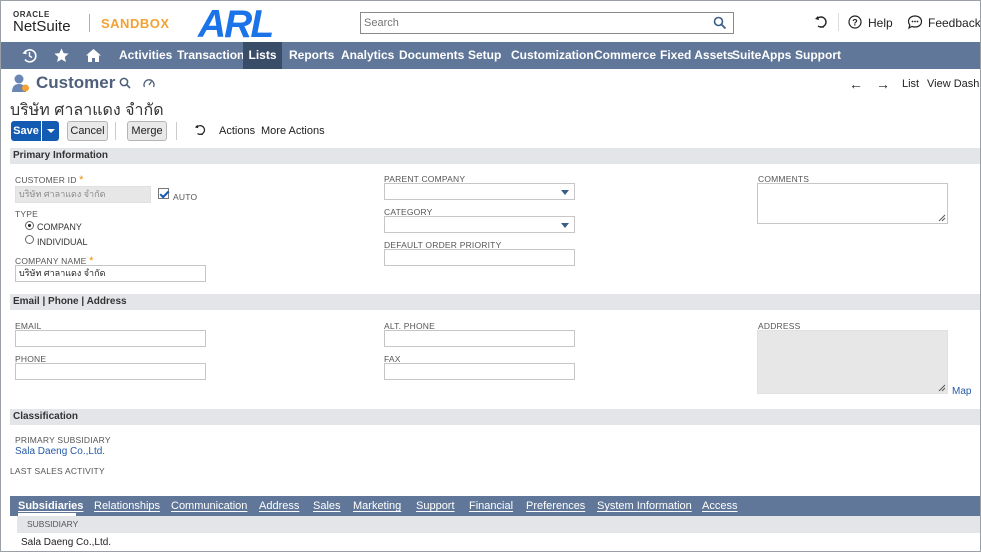 This screenshot has height=552, width=981. What do you see at coordinates (81, 180) in the screenshot?
I see `required-marker: *` at bounding box center [81, 180].